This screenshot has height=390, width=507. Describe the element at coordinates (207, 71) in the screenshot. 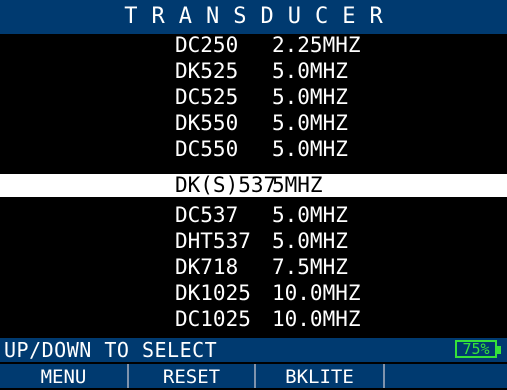

I see `transducer-model: DK525` at that location.